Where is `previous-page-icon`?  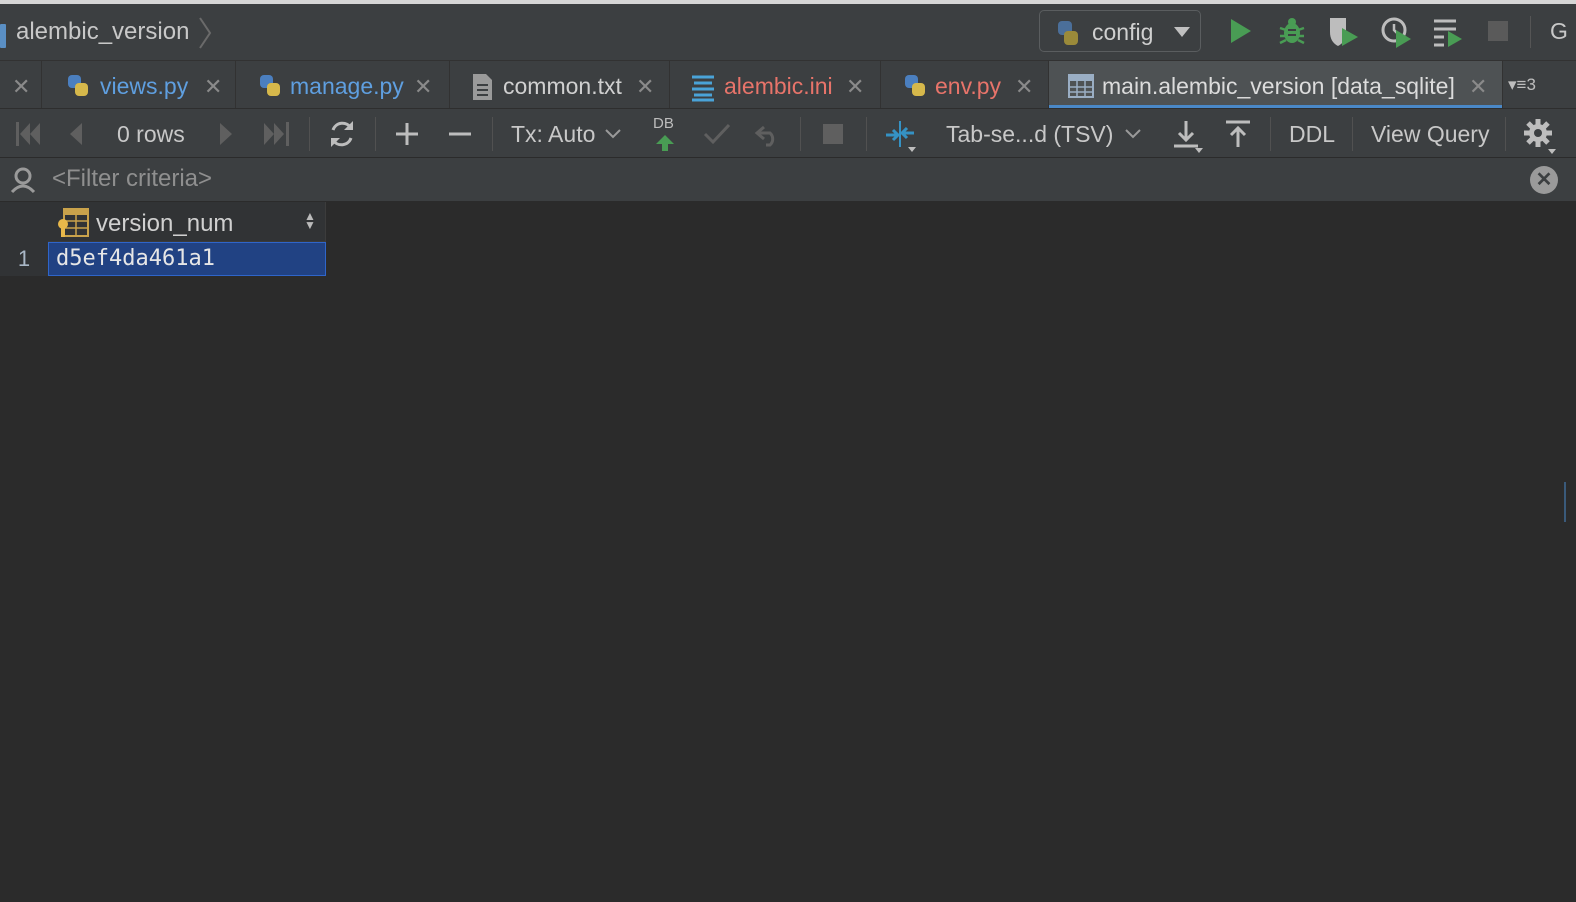
previous-page-icon is located at coordinates (76, 134).